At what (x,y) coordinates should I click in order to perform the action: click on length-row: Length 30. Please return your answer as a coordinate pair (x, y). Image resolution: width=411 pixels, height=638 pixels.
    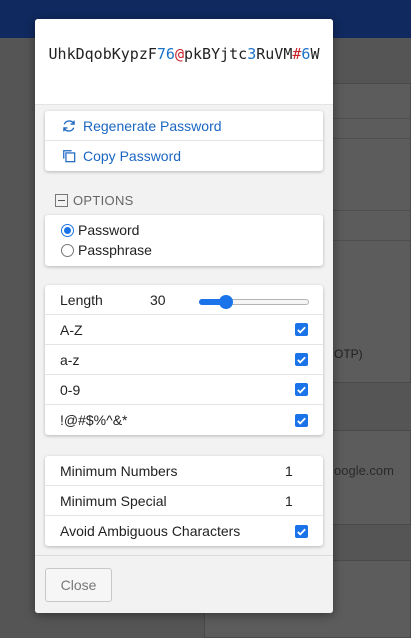
    Looking at the image, I should click on (184, 300).